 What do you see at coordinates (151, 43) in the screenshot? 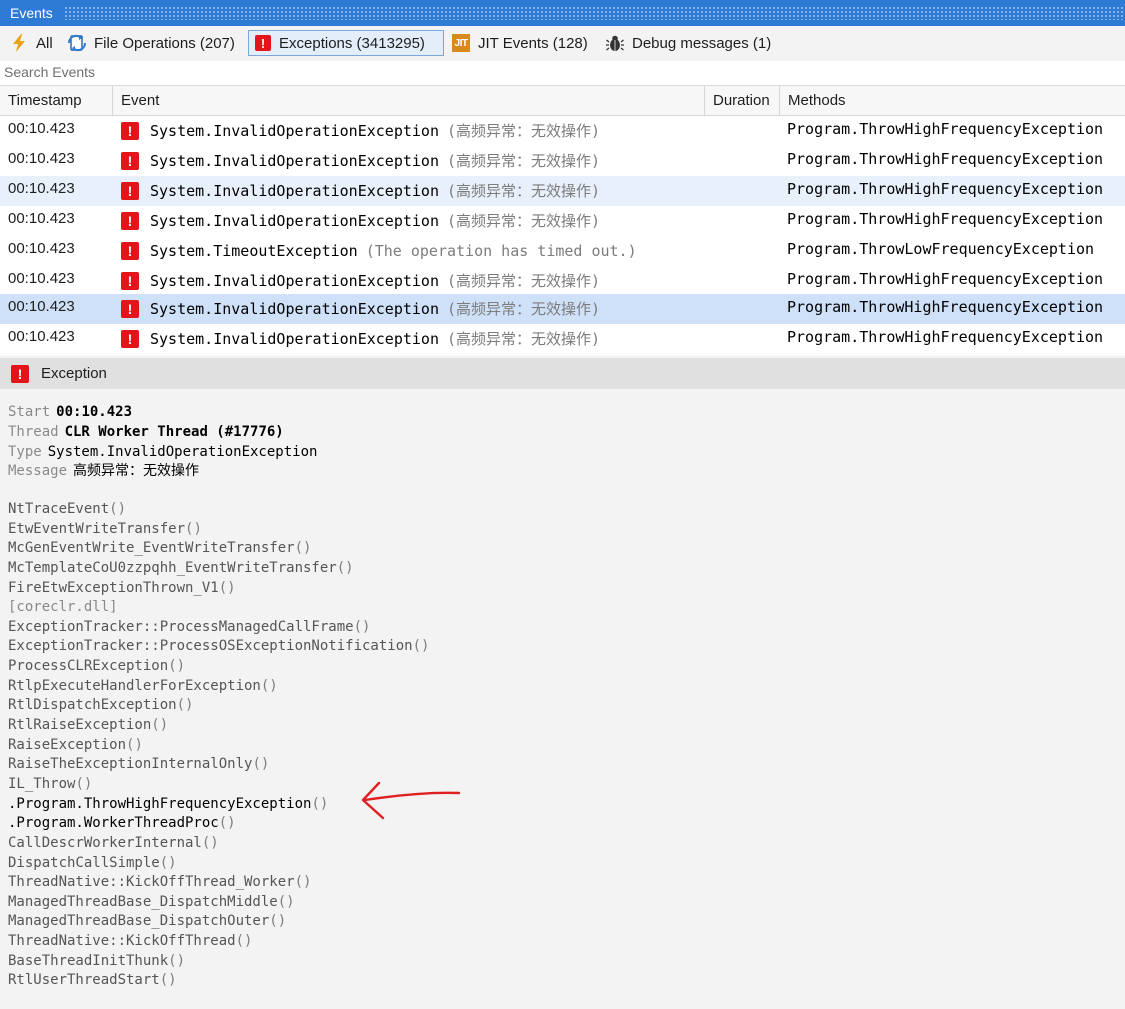
I see `filter-tab-file-operations: File Operations (207)` at bounding box center [151, 43].